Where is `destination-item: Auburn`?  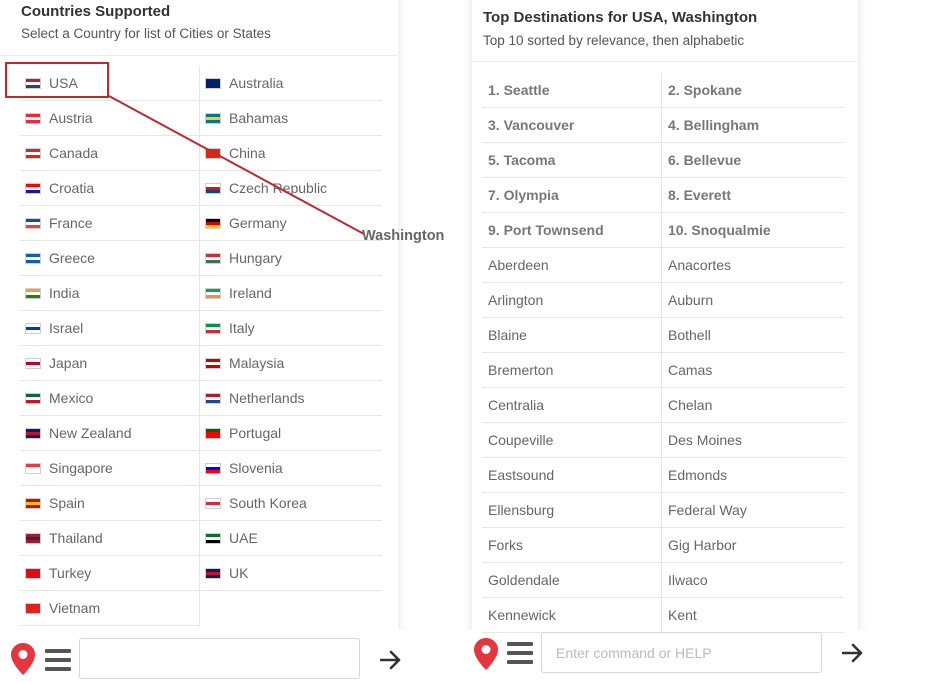
destination-item: Auburn is located at coordinates (753, 300).